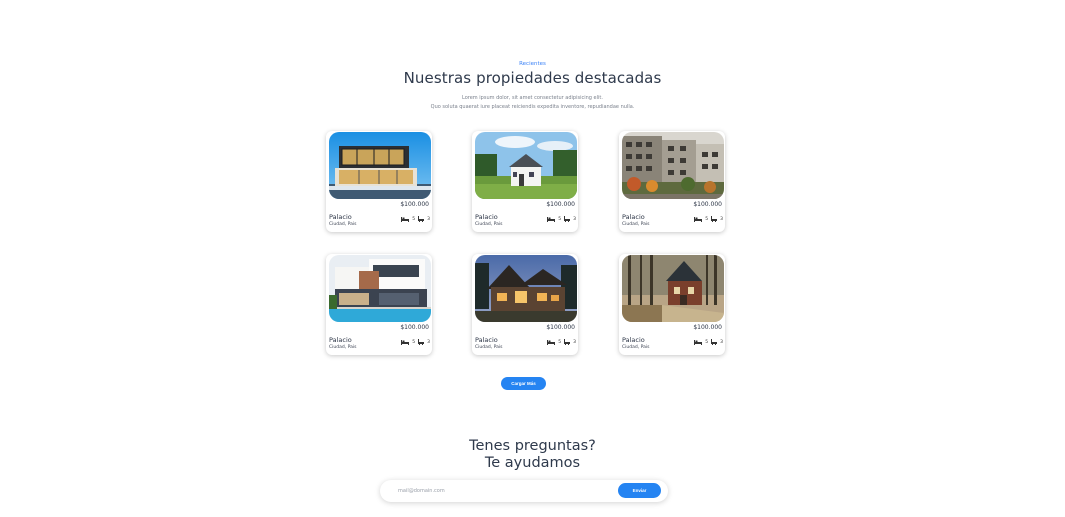  I want to click on white-cottage-image, so click(526, 165).